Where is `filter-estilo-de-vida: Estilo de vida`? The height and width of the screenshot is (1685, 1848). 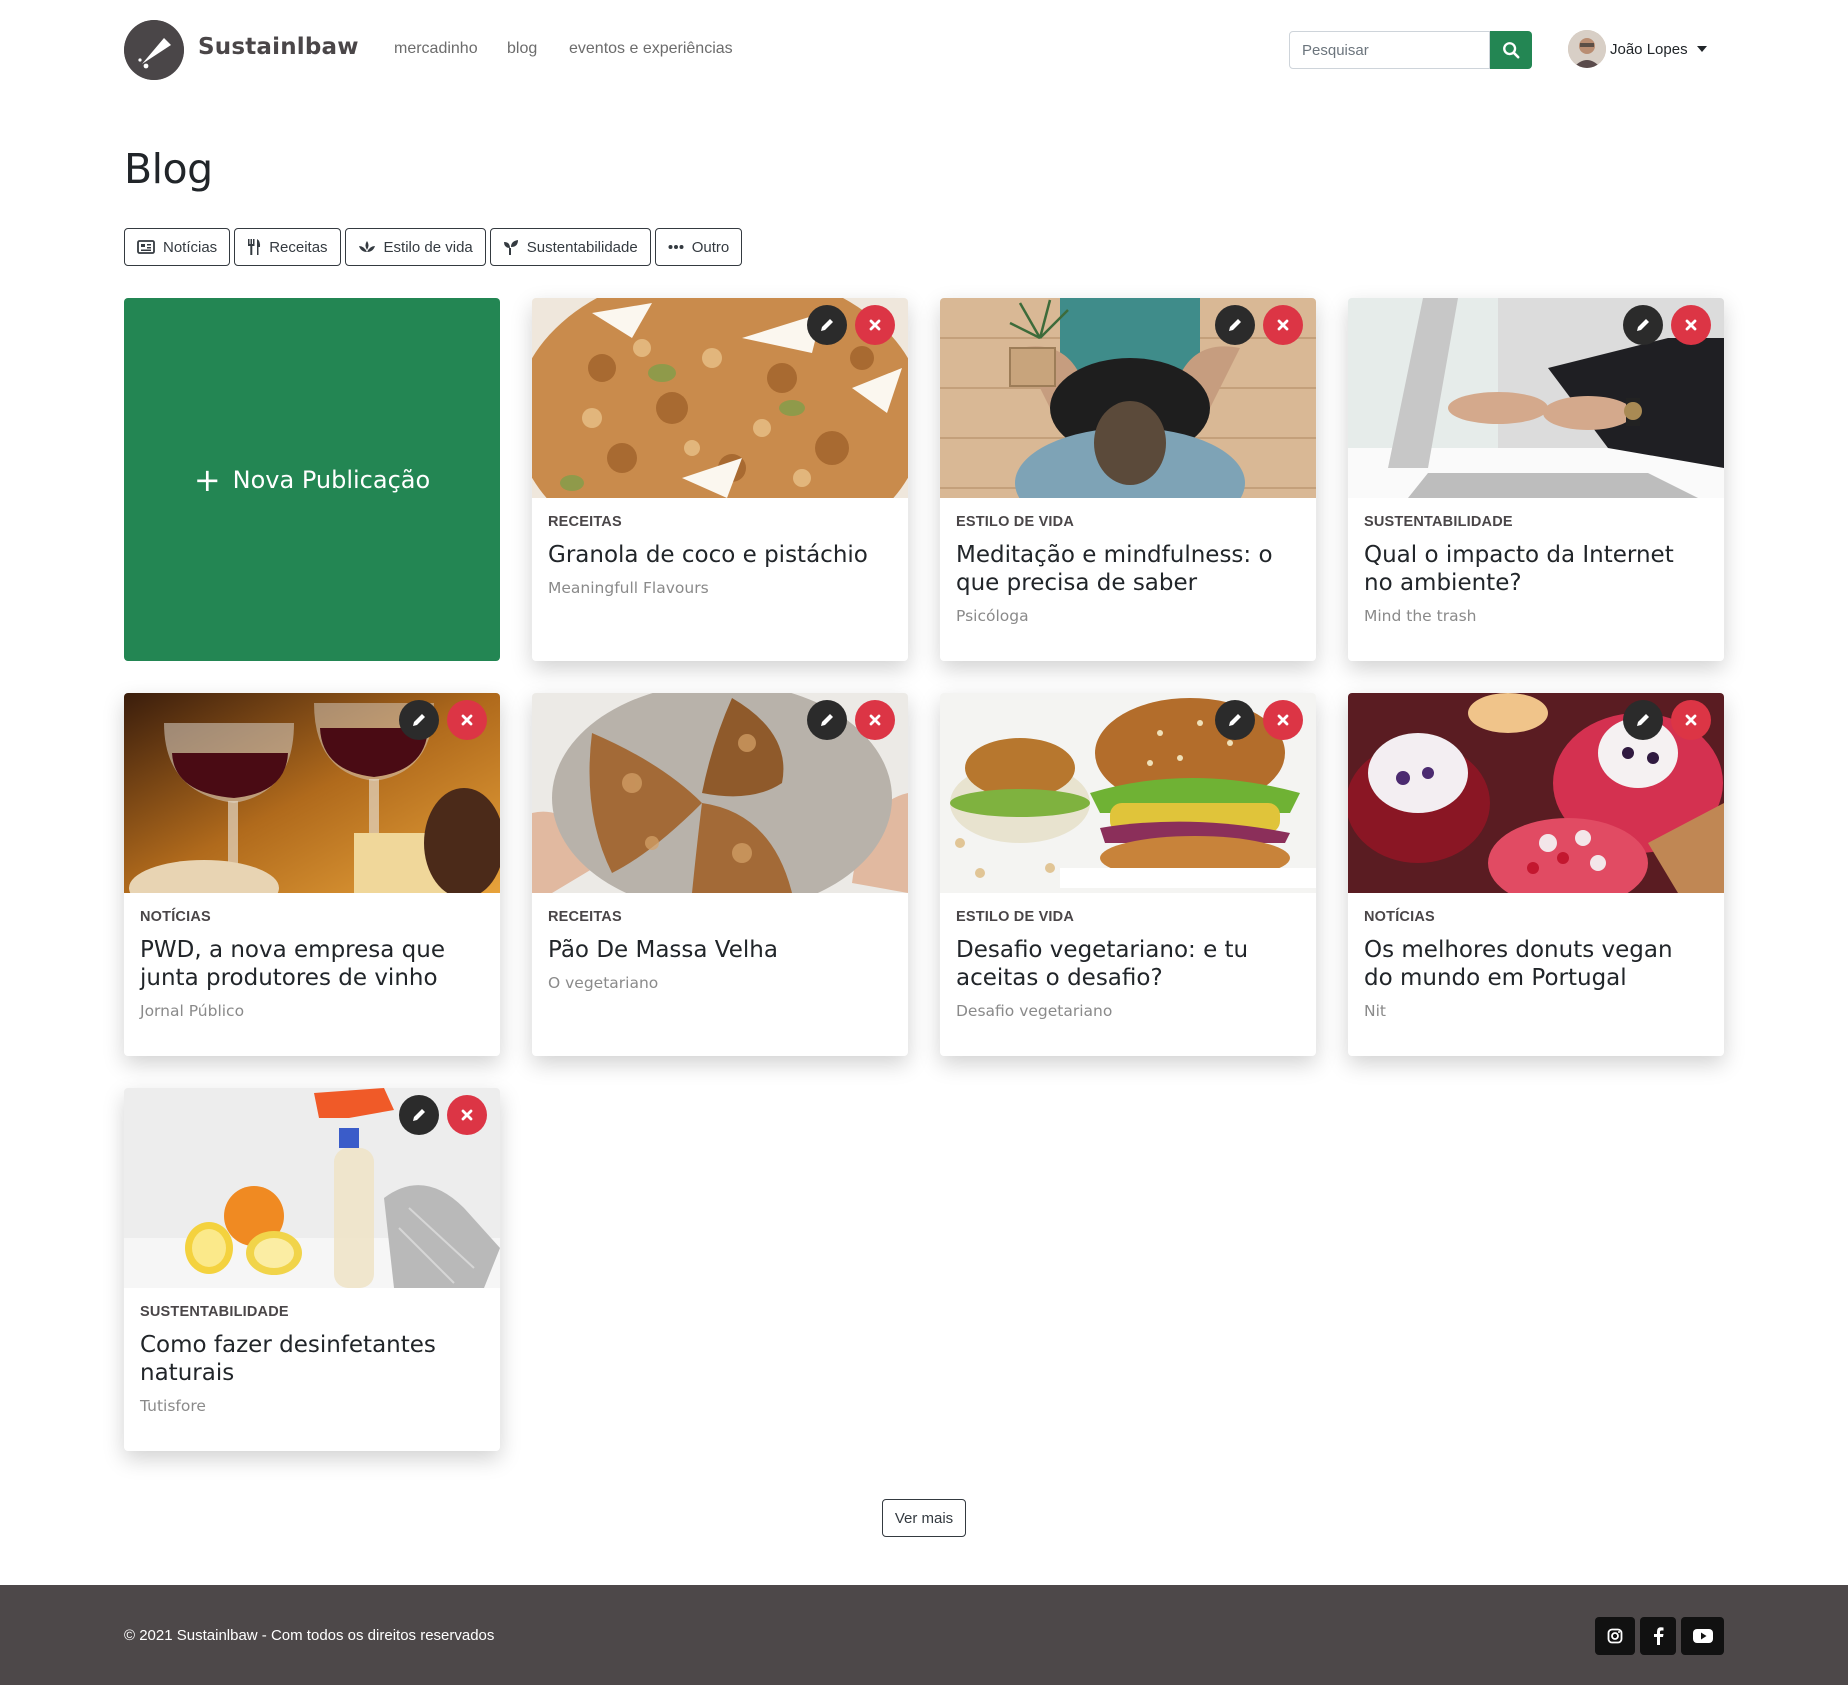
filter-estilo-de-vida: Estilo de vida is located at coordinates (415, 247).